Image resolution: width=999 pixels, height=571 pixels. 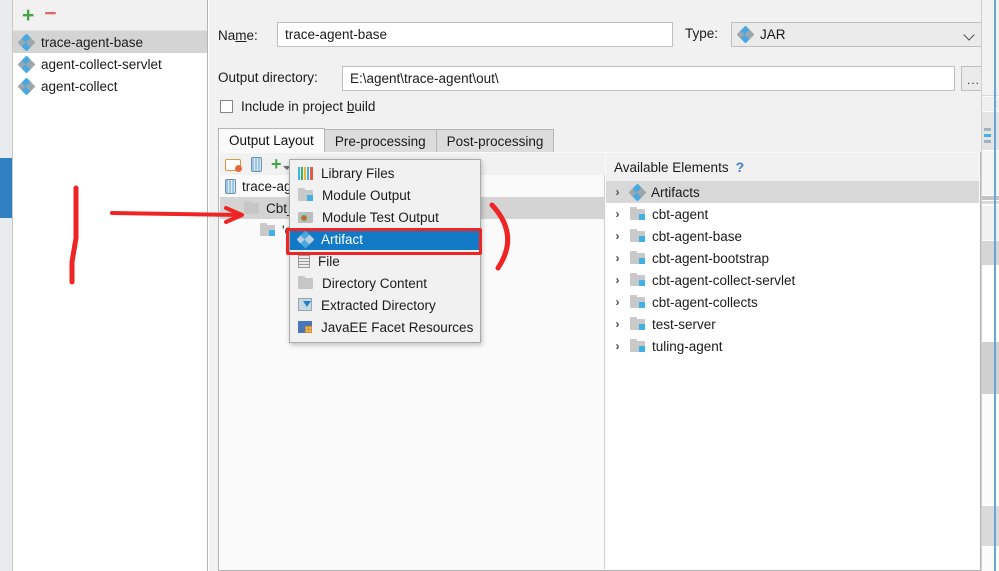 I want to click on directory-icon, so click(x=306, y=283).